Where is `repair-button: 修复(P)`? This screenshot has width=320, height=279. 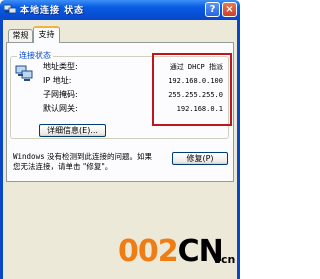 repair-button: 修复(P) is located at coordinates (200, 158).